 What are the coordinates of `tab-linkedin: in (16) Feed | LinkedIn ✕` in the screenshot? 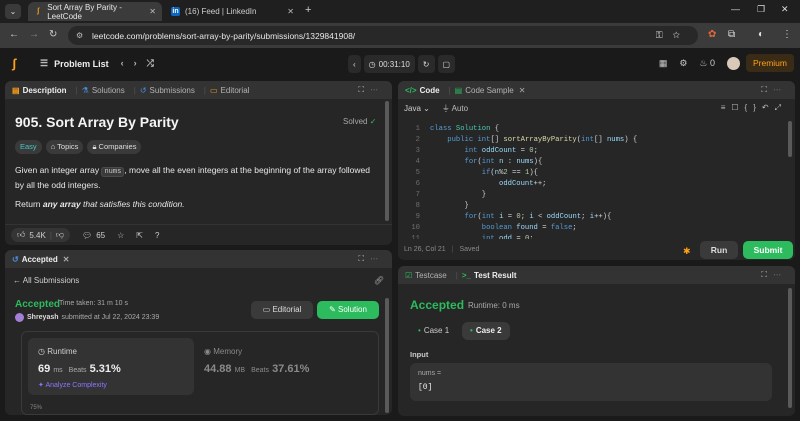 It's located at (232, 11).